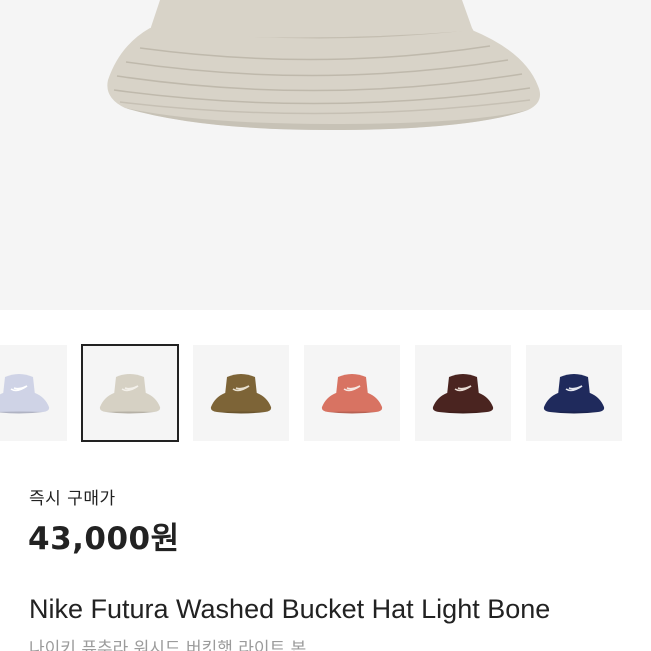  I want to click on instant-buy-price: 43,000원, so click(104, 539).